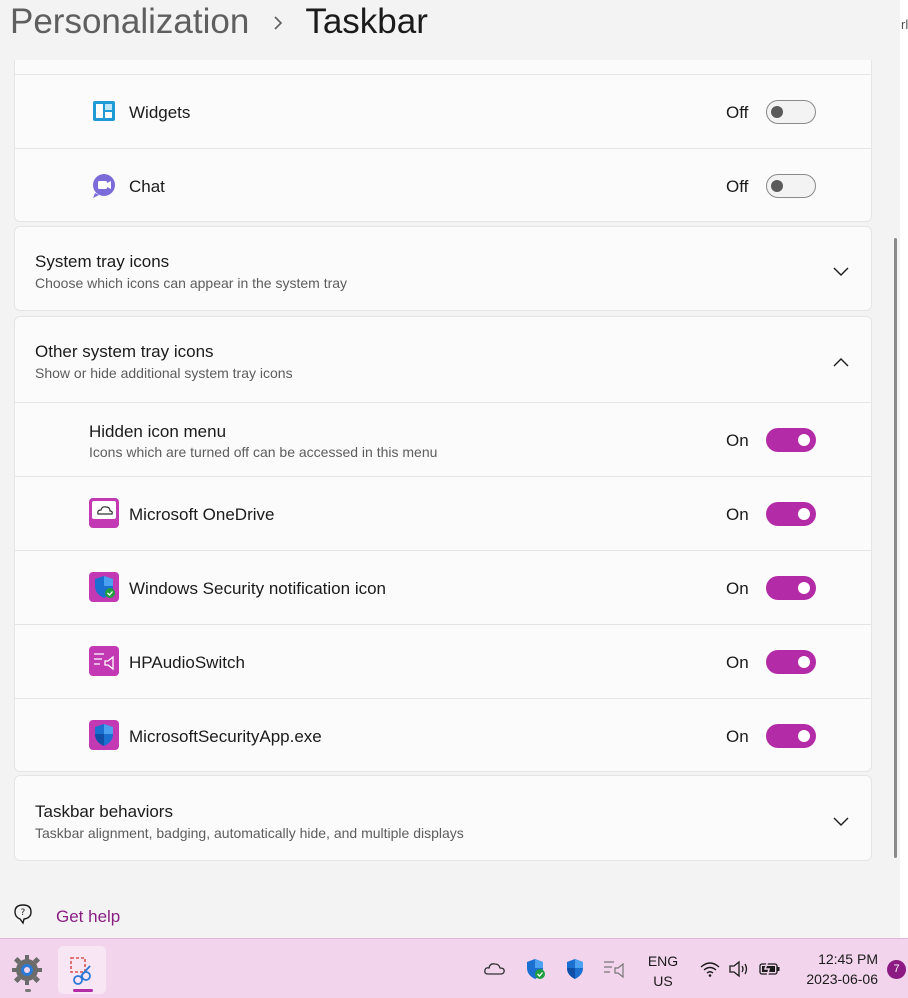 The height and width of the screenshot is (998, 908). What do you see at coordinates (739, 971) in the screenshot?
I see `volume-icon` at bounding box center [739, 971].